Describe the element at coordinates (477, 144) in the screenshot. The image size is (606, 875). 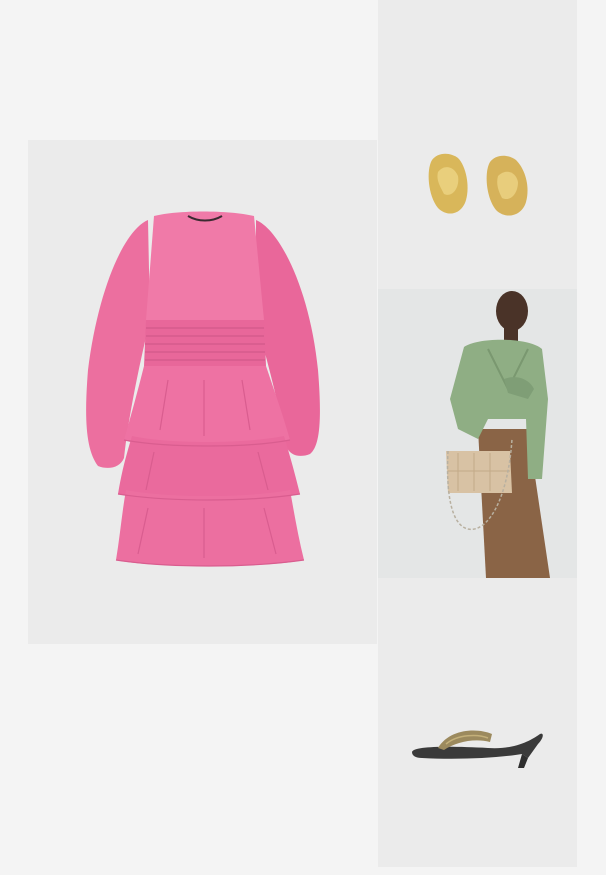
I see `earrings-product-card` at that location.